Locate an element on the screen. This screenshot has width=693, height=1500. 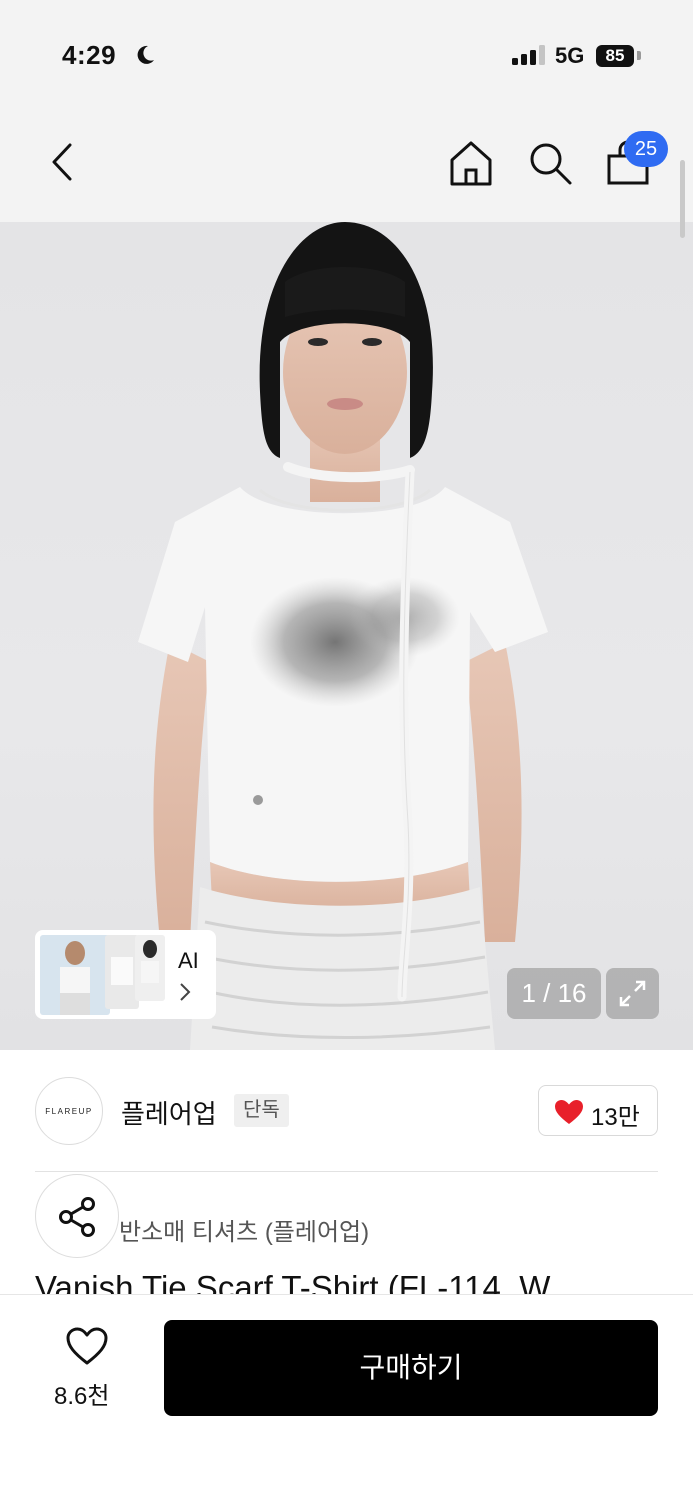
expand-button is located at coordinates (632, 993).